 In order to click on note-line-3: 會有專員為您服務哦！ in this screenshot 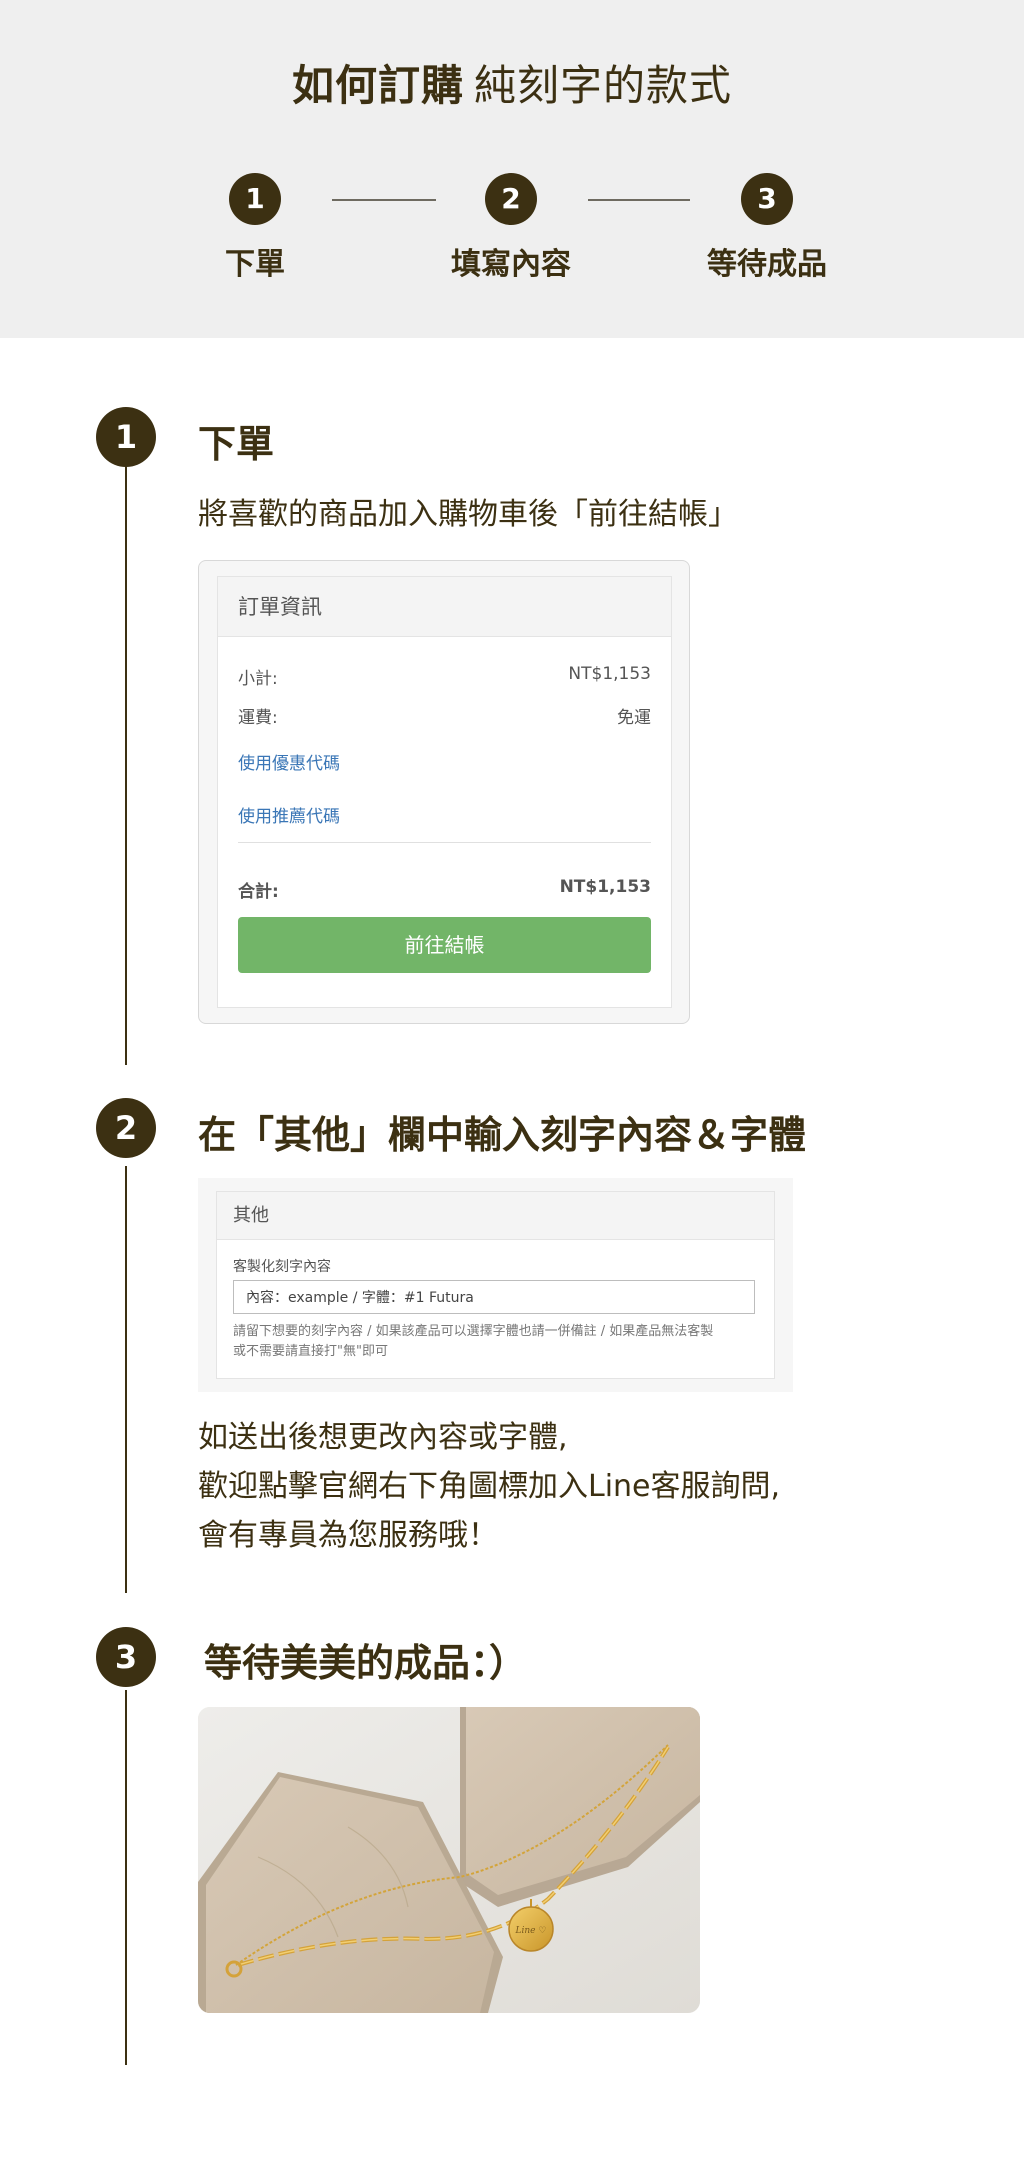, I will do `click(348, 1535)`.